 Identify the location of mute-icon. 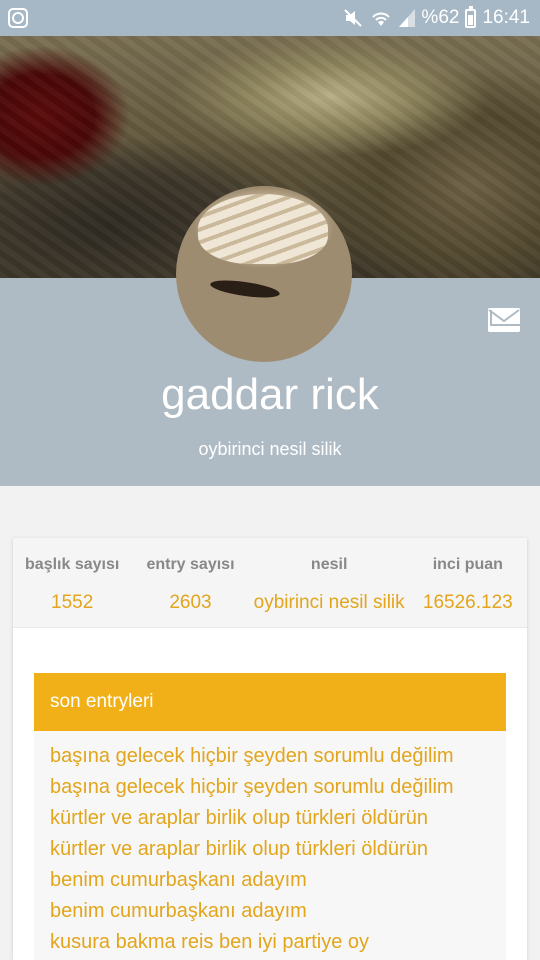
(353, 18).